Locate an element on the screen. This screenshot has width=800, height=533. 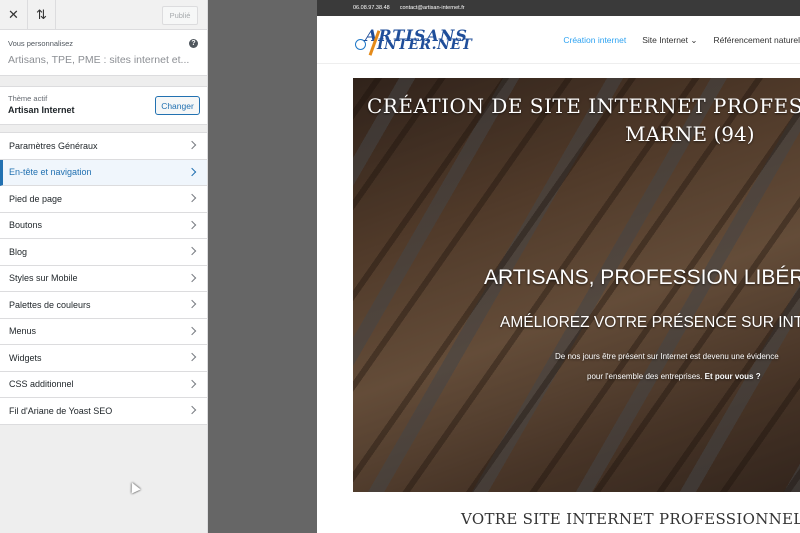
menu-item-label: Pied de page is located at coordinates (36, 198).